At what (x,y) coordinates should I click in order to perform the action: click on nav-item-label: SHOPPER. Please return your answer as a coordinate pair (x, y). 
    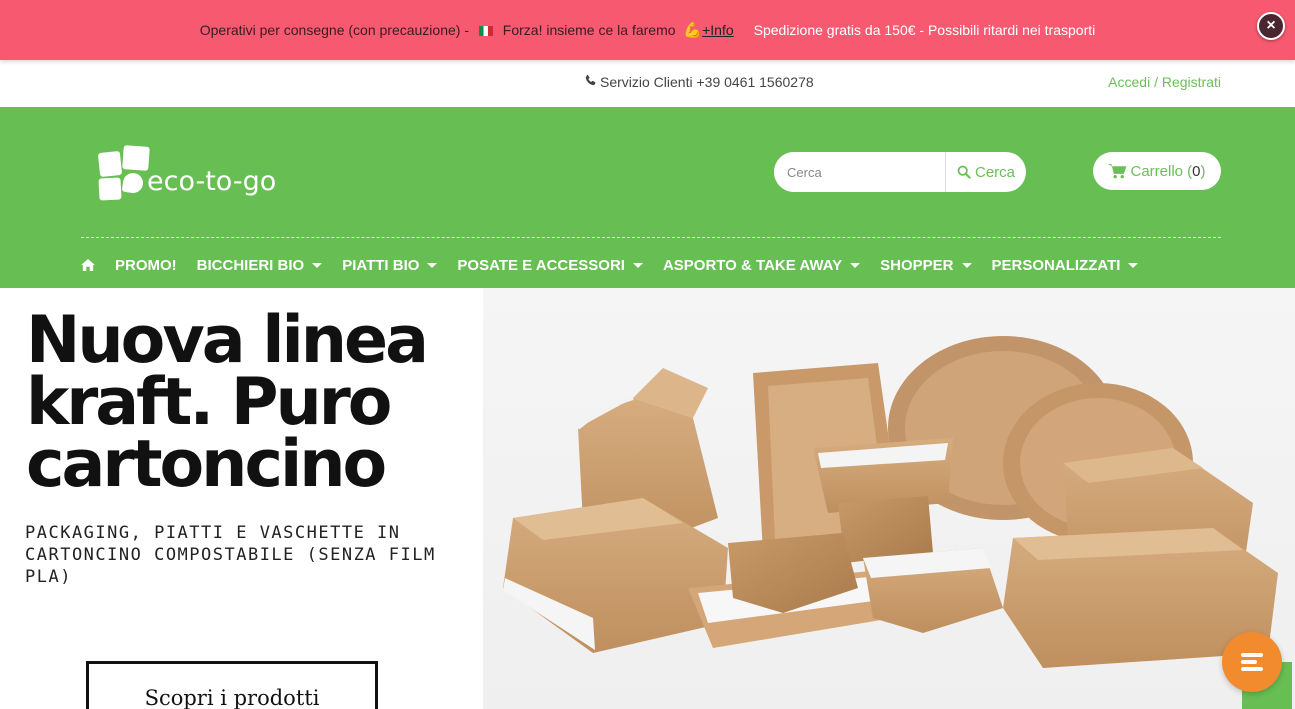
    Looking at the image, I should click on (917, 265).